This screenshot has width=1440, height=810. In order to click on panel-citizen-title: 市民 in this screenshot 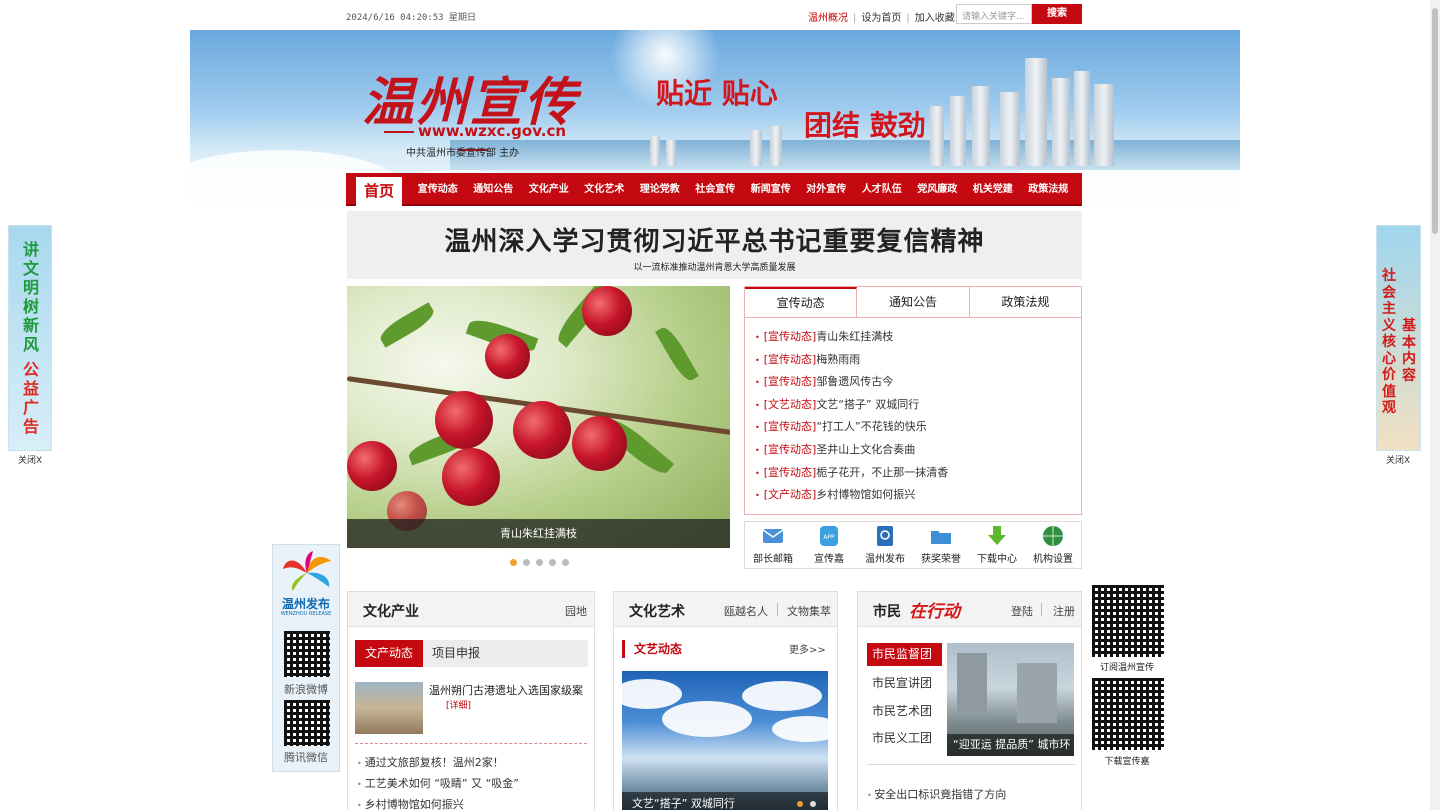, I will do `click(887, 611)`.